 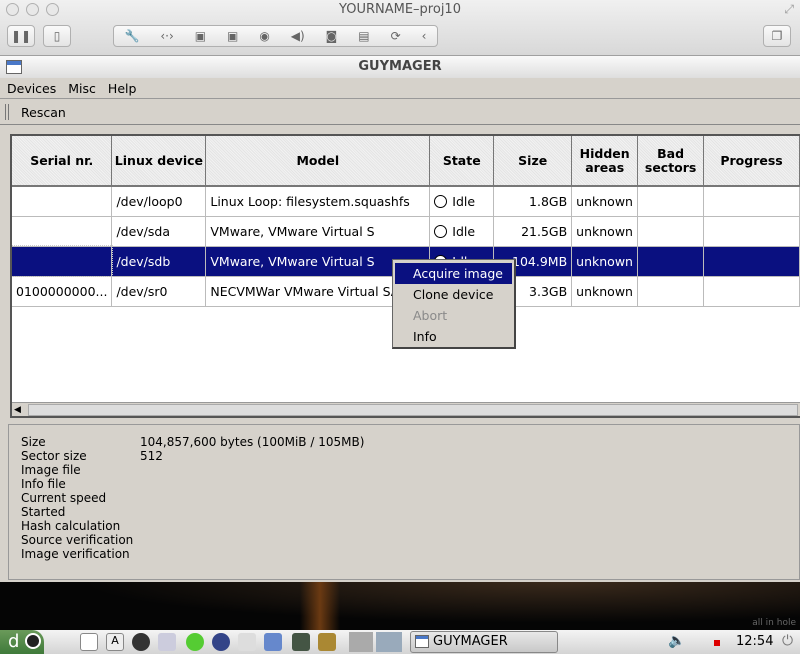 What do you see at coordinates (400, 112) in the screenshot?
I see `toolbar: Rescan` at bounding box center [400, 112].